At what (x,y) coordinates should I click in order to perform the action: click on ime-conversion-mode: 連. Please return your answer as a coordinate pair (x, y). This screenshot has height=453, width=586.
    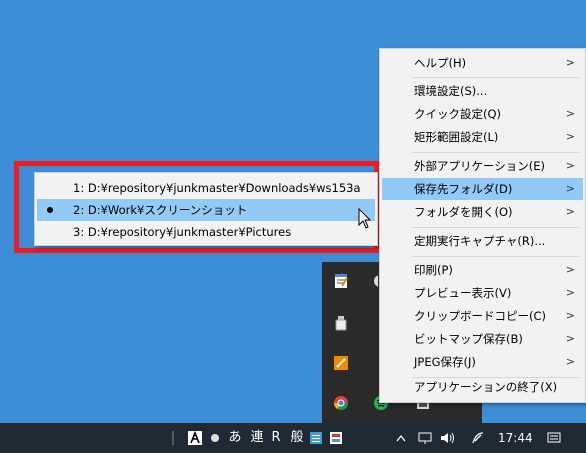
    Looking at the image, I should click on (257, 438).